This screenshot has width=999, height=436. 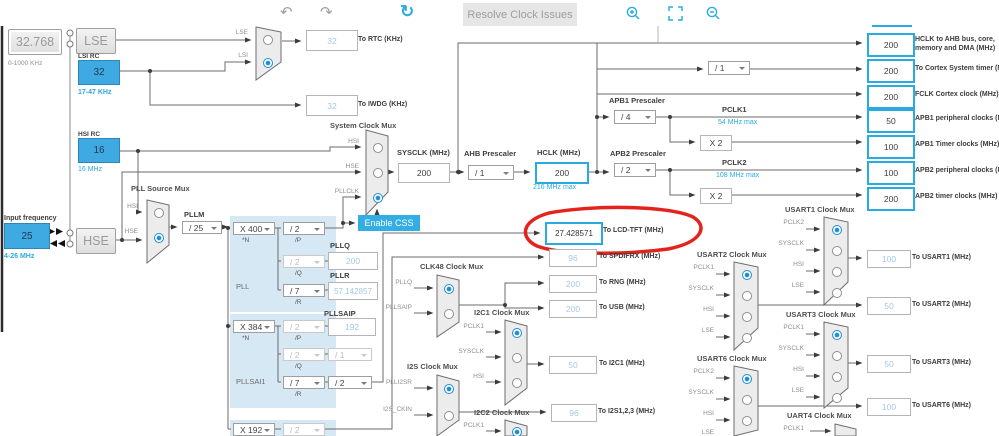 What do you see at coordinates (159, 213) in the screenshot?
I see `pll-mux-radio-hsi` at bounding box center [159, 213].